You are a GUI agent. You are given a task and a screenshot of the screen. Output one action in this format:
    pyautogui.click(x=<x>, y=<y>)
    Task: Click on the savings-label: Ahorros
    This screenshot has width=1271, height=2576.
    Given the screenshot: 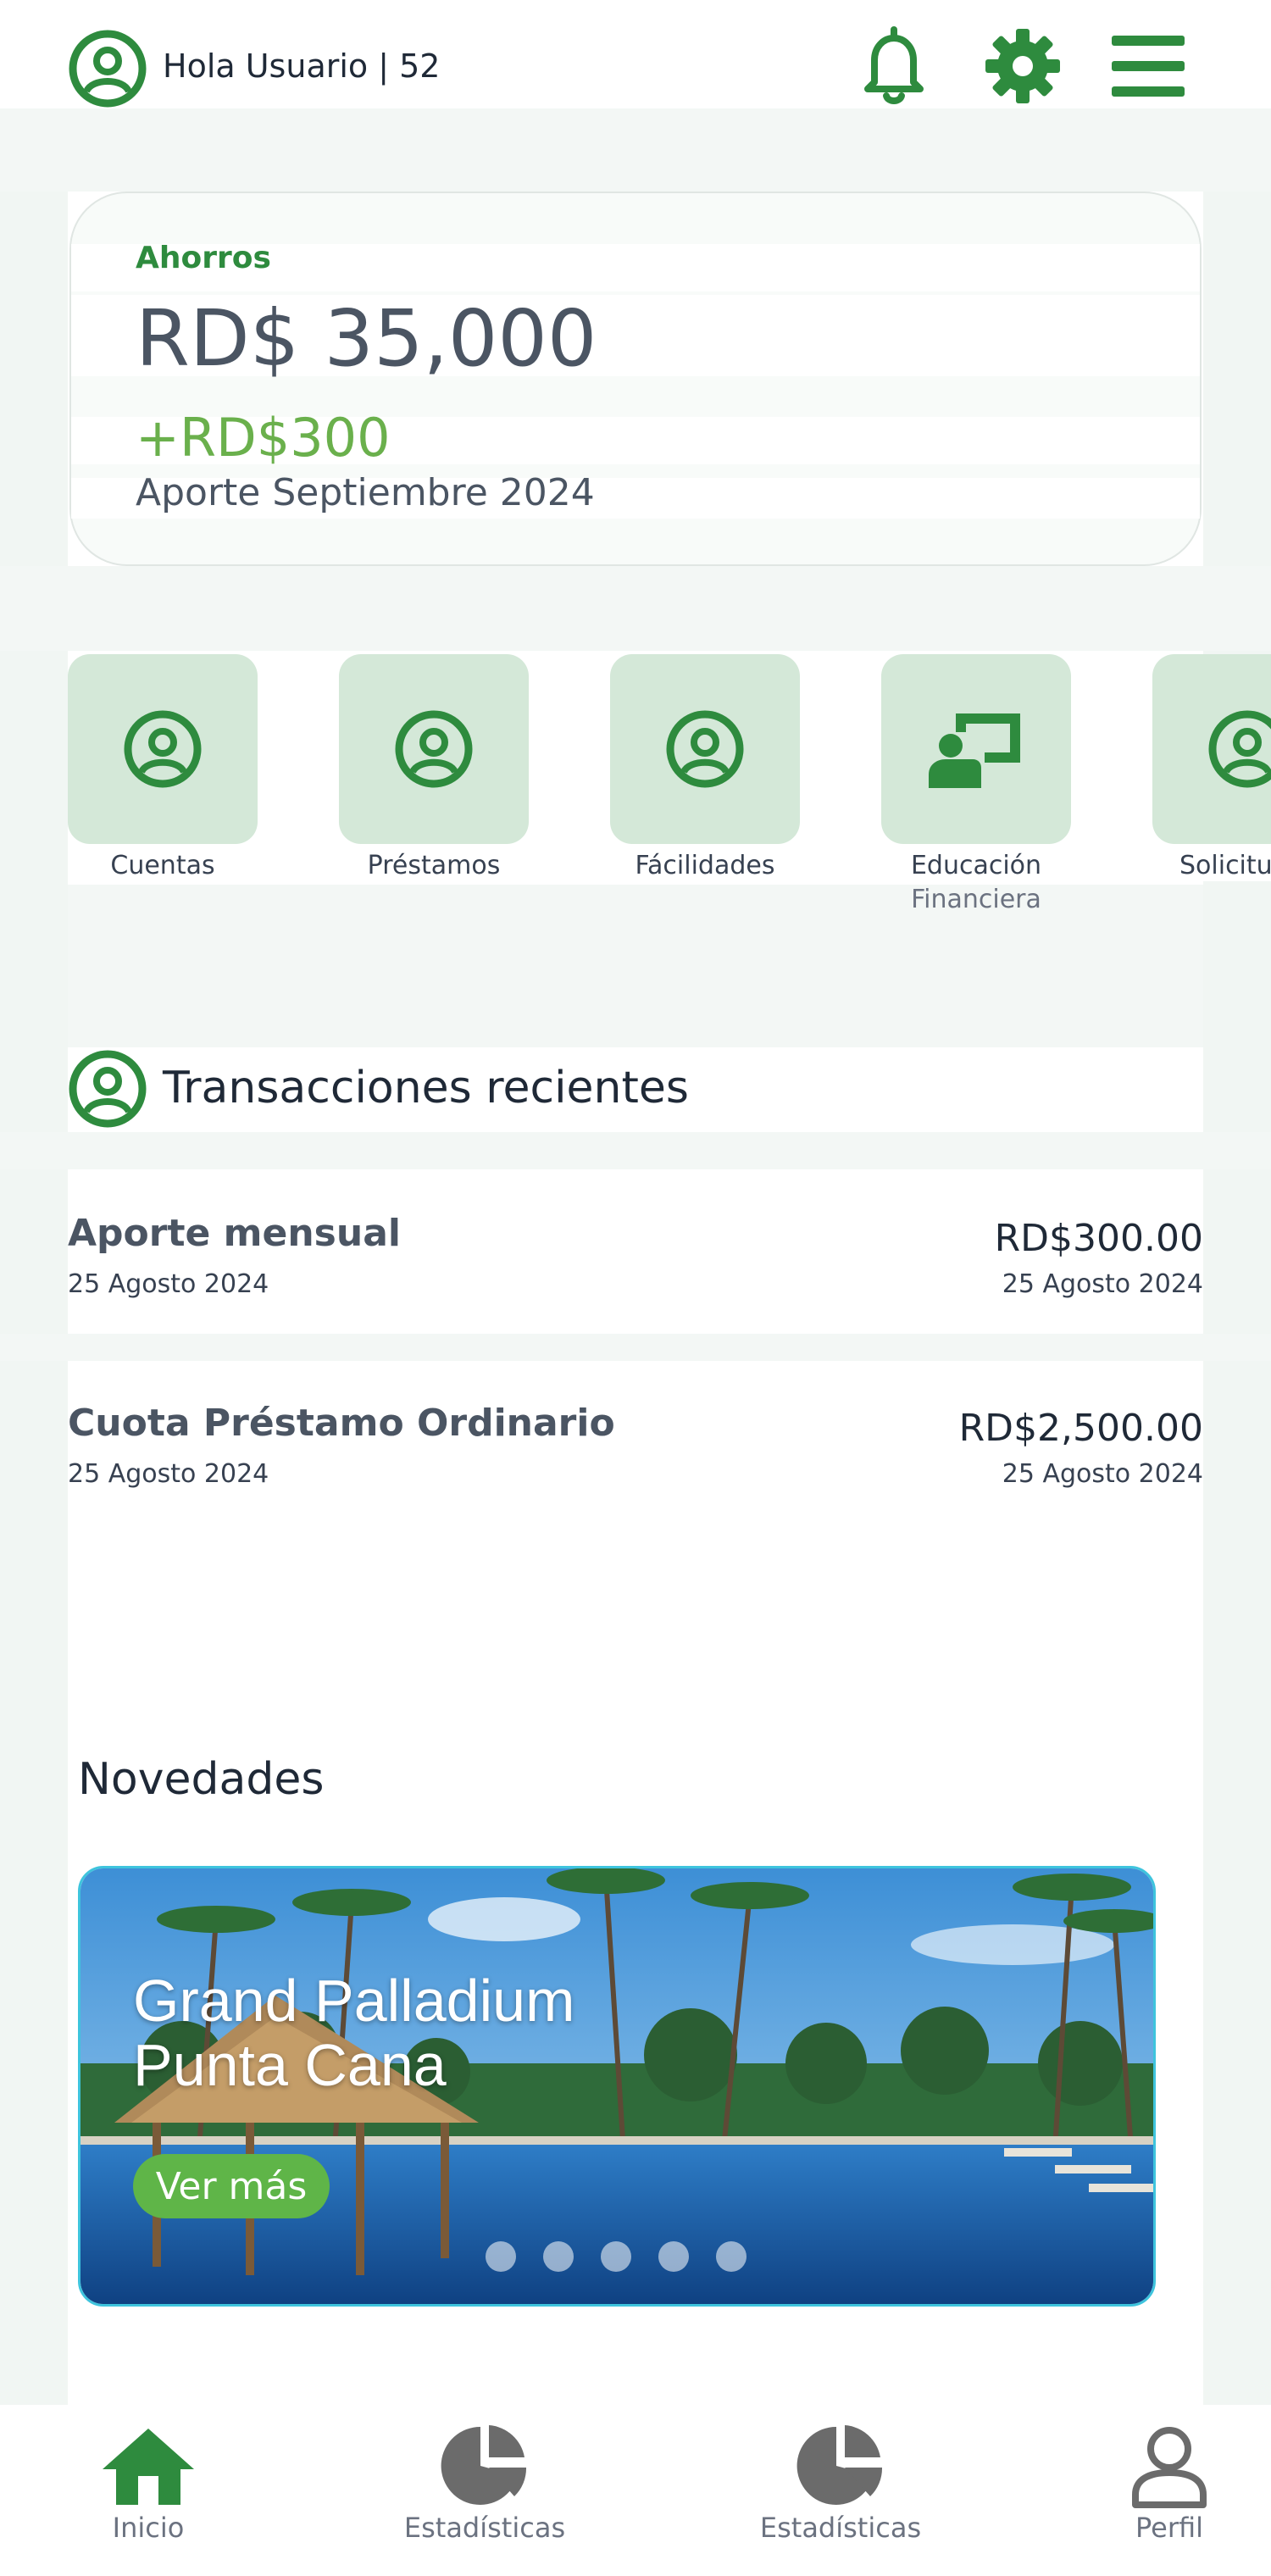 What is the action you would take?
    pyautogui.click(x=203, y=258)
    